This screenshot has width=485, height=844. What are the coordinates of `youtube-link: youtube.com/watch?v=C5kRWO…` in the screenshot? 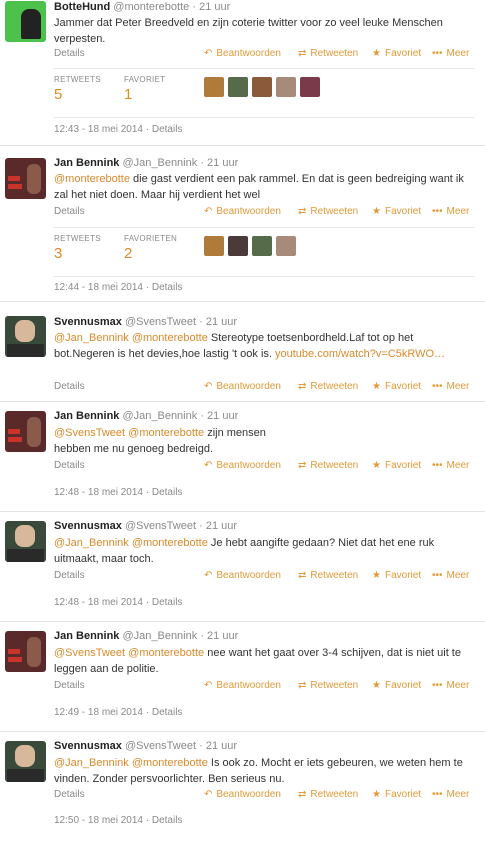 It's located at (360, 354).